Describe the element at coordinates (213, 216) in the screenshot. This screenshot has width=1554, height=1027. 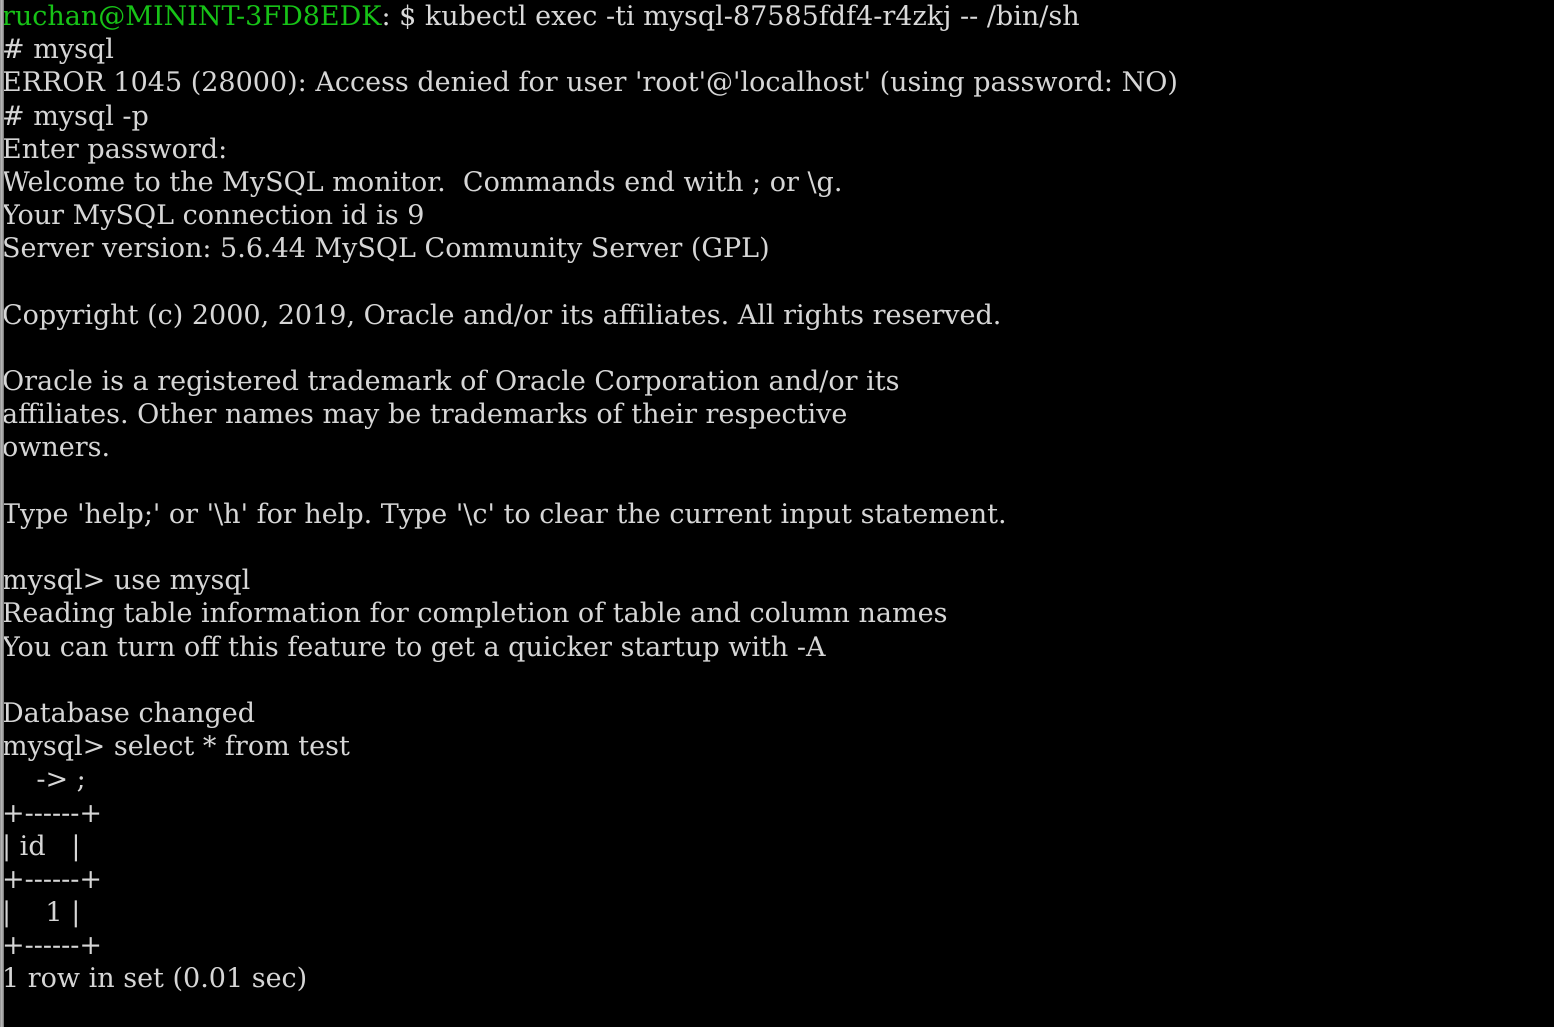
I see `connection-id-text: Your MySQL connection id is 9` at that location.